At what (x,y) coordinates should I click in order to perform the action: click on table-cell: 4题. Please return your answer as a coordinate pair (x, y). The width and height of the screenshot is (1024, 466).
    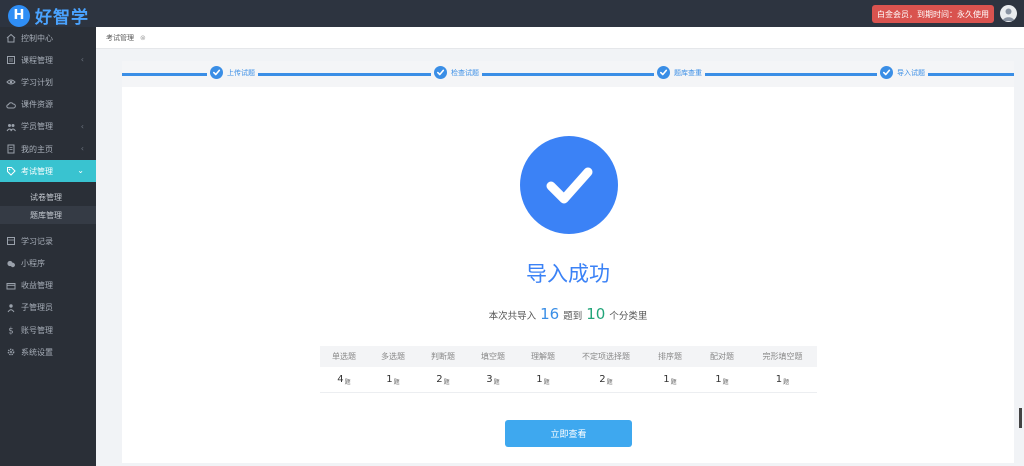
    Looking at the image, I should click on (344, 379).